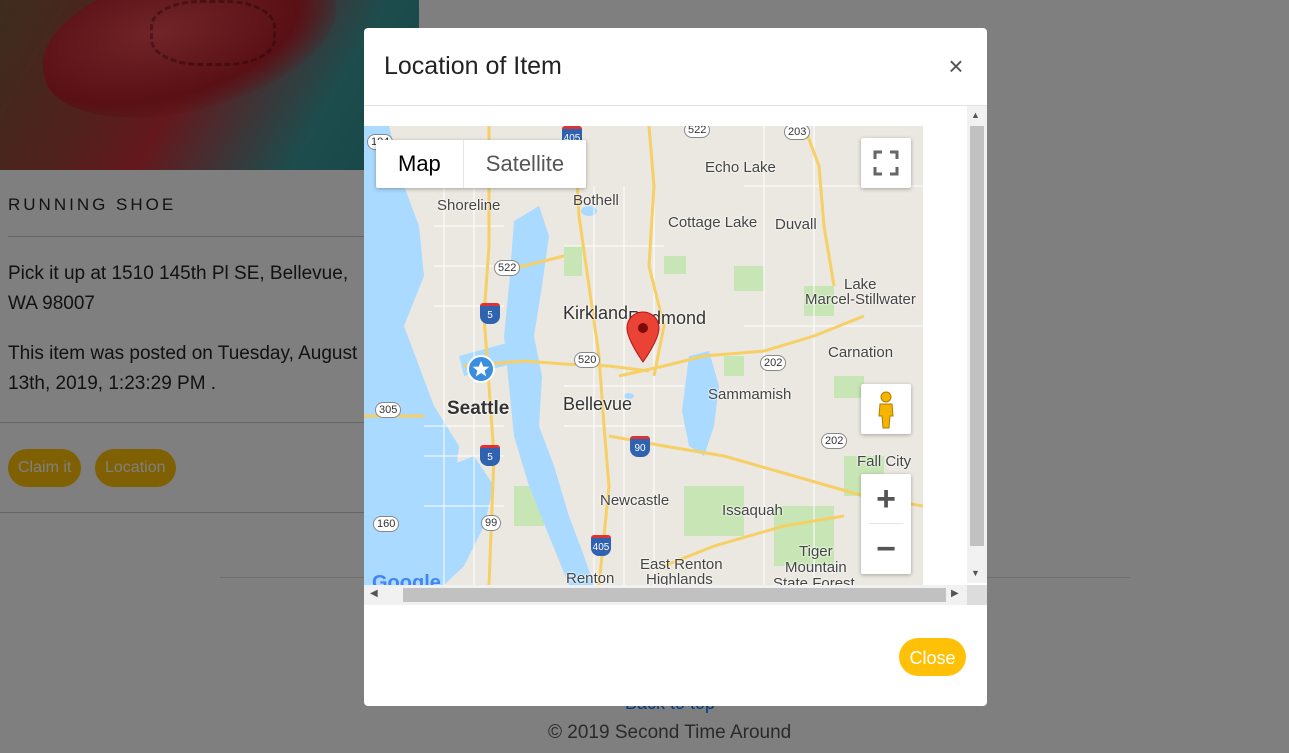 This screenshot has height=753, width=1289. What do you see at coordinates (406, 578) in the screenshot?
I see `google-logo: Google` at bounding box center [406, 578].